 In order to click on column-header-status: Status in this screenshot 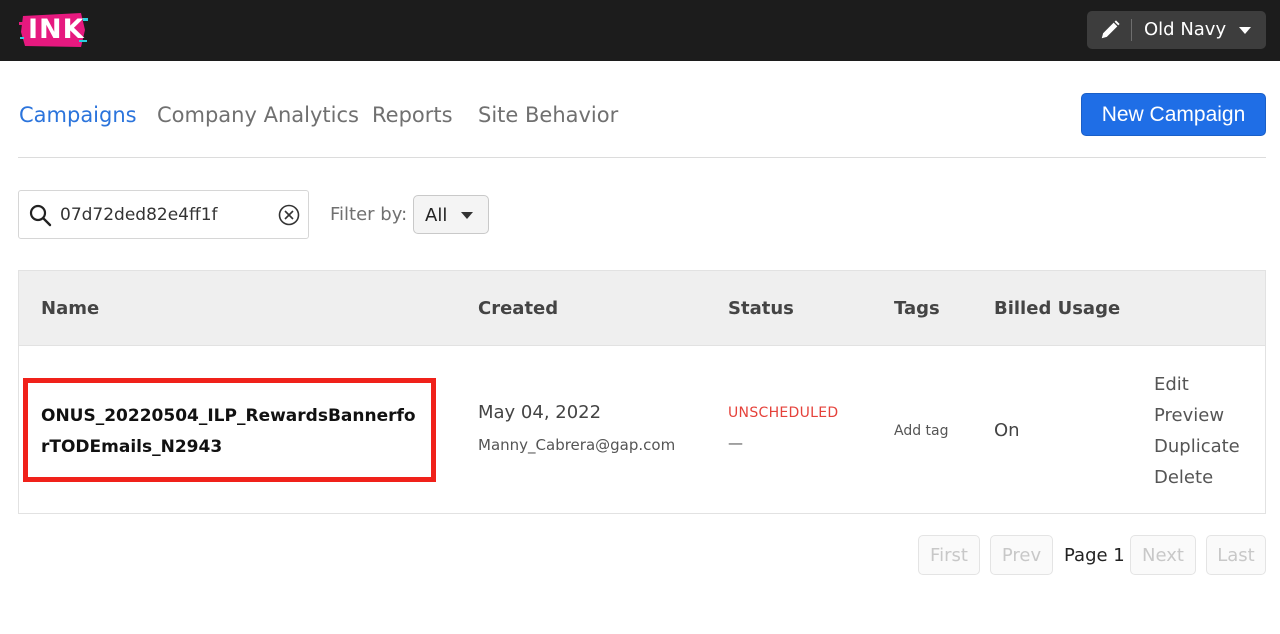, I will do `click(761, 308)`.